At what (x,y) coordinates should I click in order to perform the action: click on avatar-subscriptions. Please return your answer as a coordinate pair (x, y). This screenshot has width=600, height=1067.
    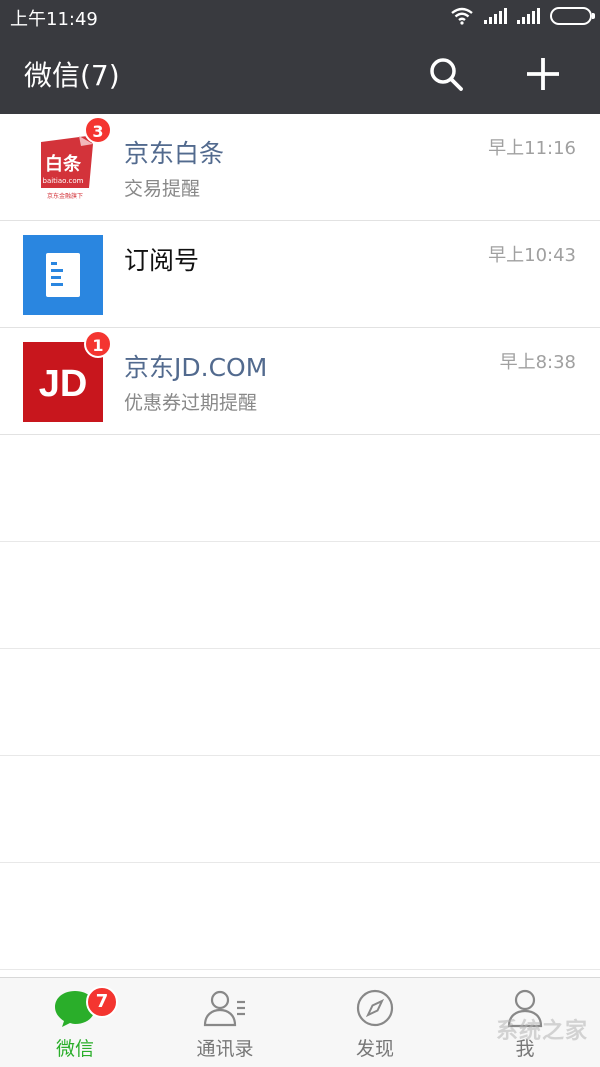
    Looking at the image, I should click on (63, 275).